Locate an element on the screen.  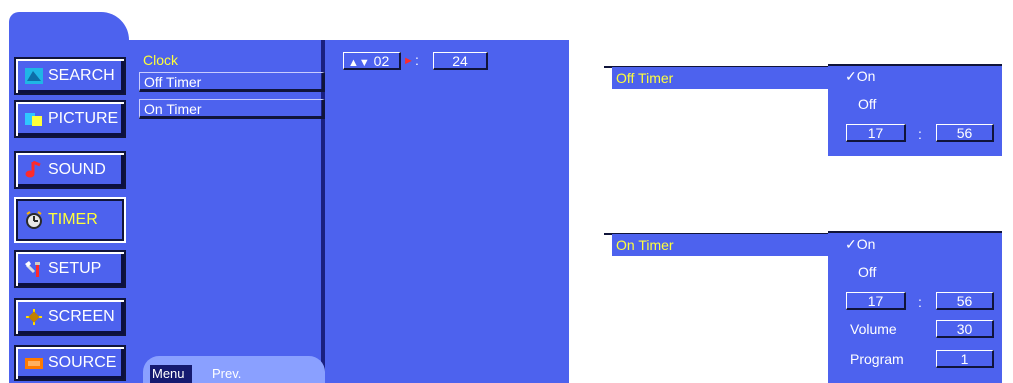
submenu-item-label: Clock is located at coordinates (161, 60).